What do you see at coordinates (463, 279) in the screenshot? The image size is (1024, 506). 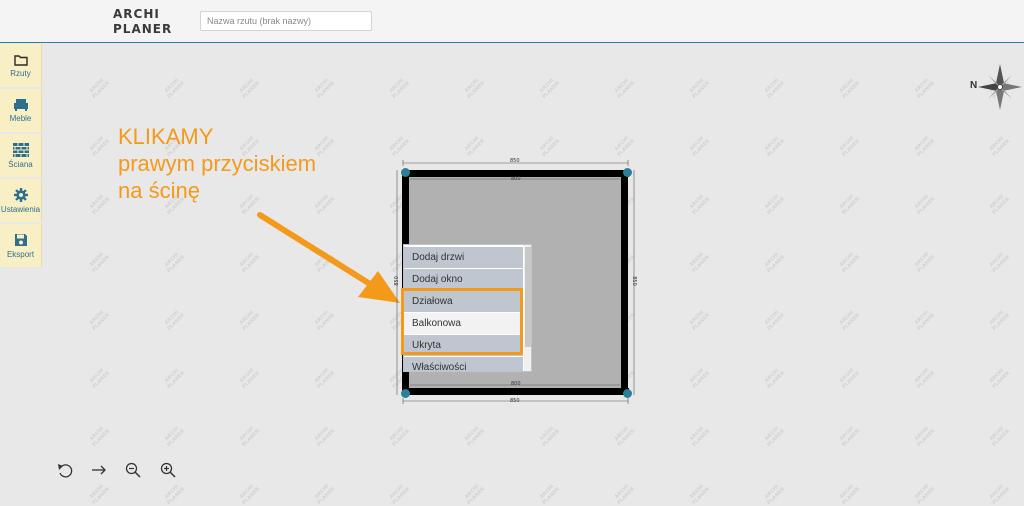 I see `menu-item-dodaj-okno: Dodaj okno` at bounding box center [463, 279].